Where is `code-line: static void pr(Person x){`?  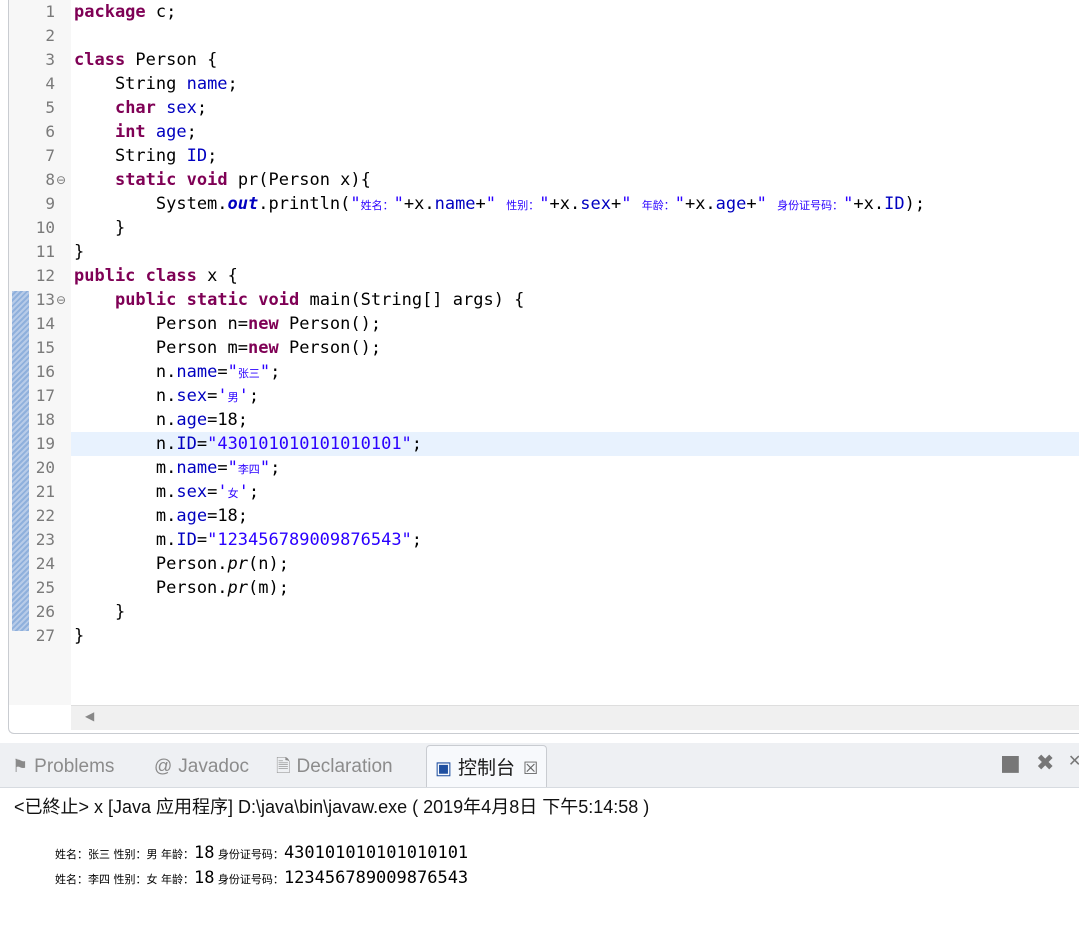 code-line: static void pr(Person x){ is located at coordinates (575, 180).